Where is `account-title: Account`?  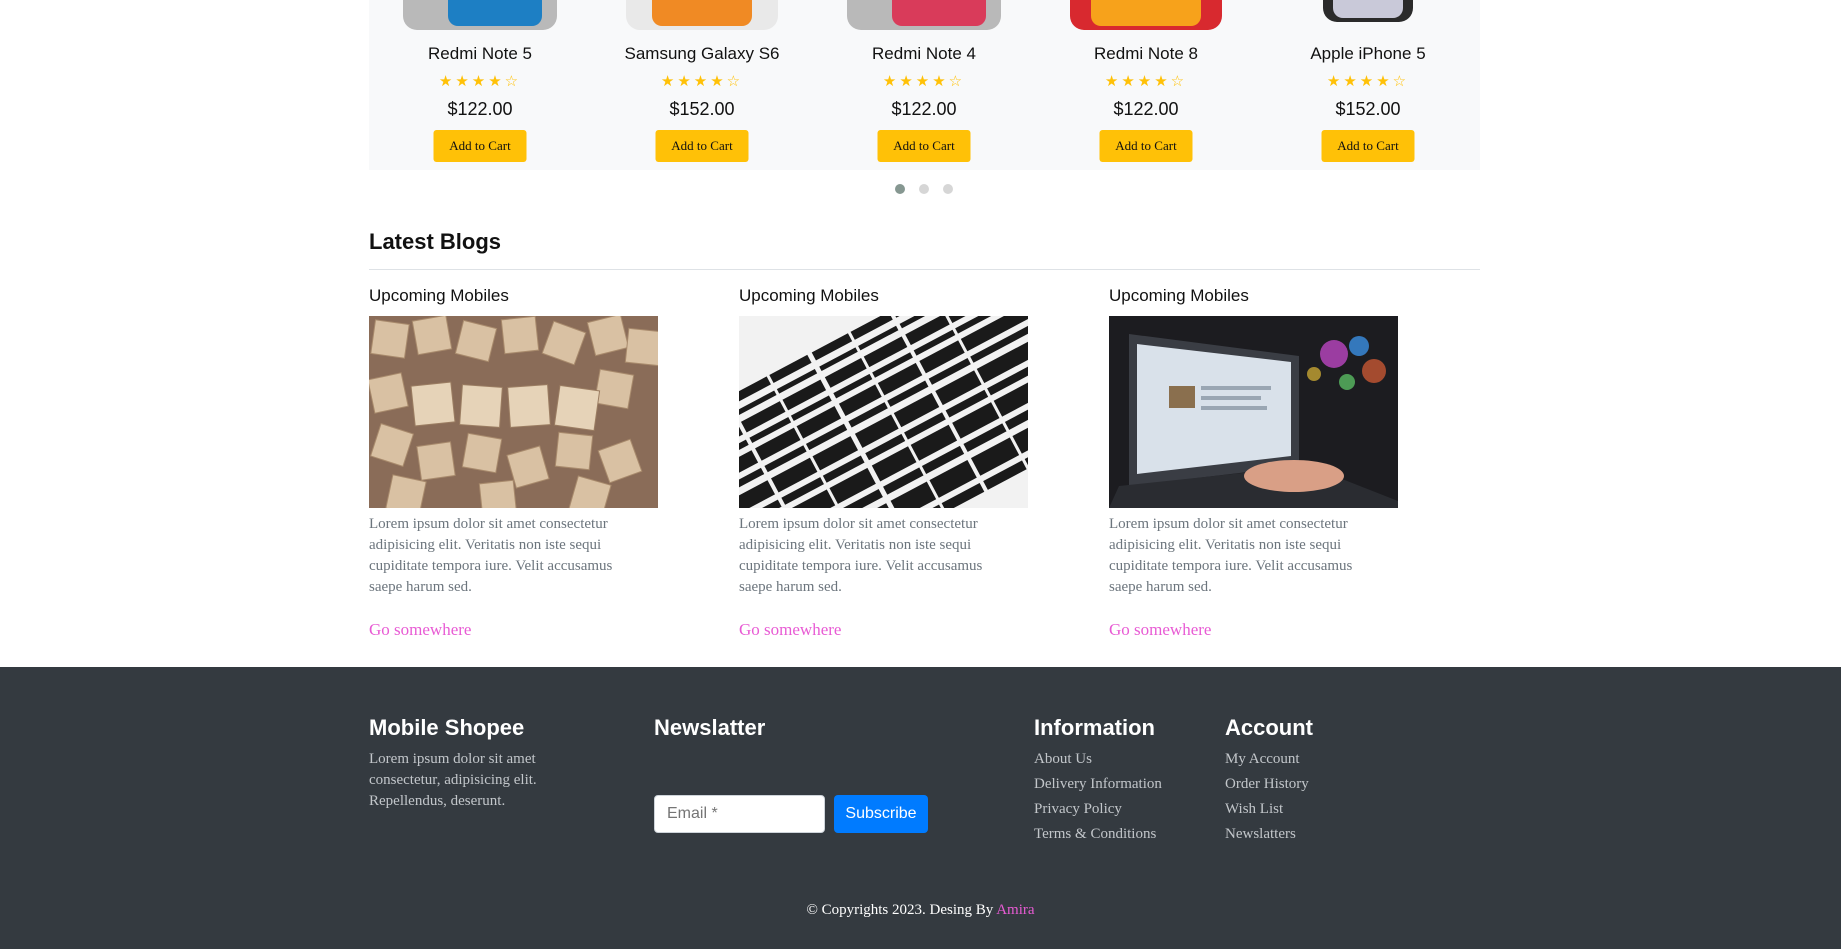
account-title: Account is located at coordinates (1269, 727).